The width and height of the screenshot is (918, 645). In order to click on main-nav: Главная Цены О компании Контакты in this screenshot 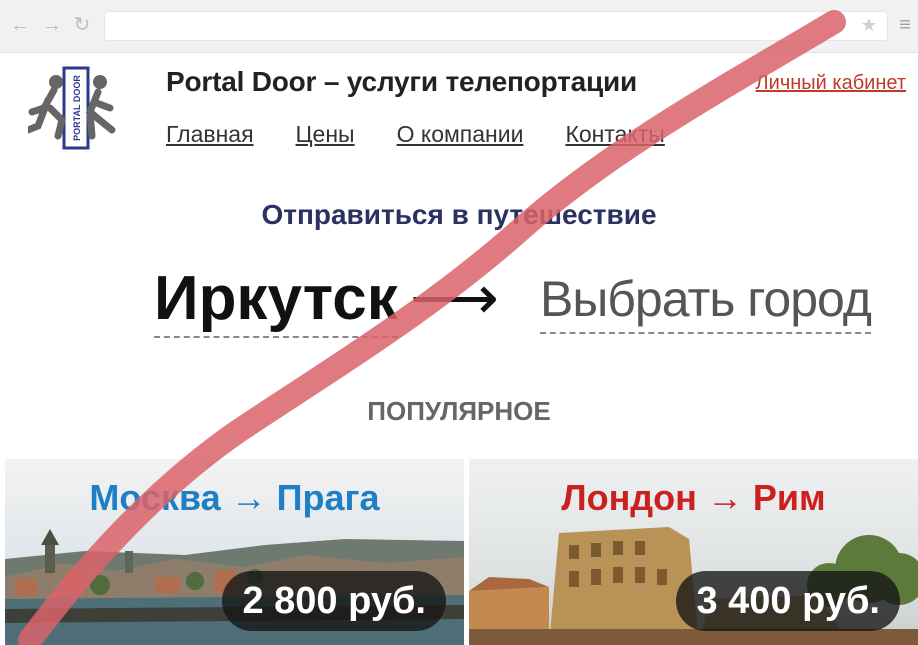, I will do `click(415, 134)`.